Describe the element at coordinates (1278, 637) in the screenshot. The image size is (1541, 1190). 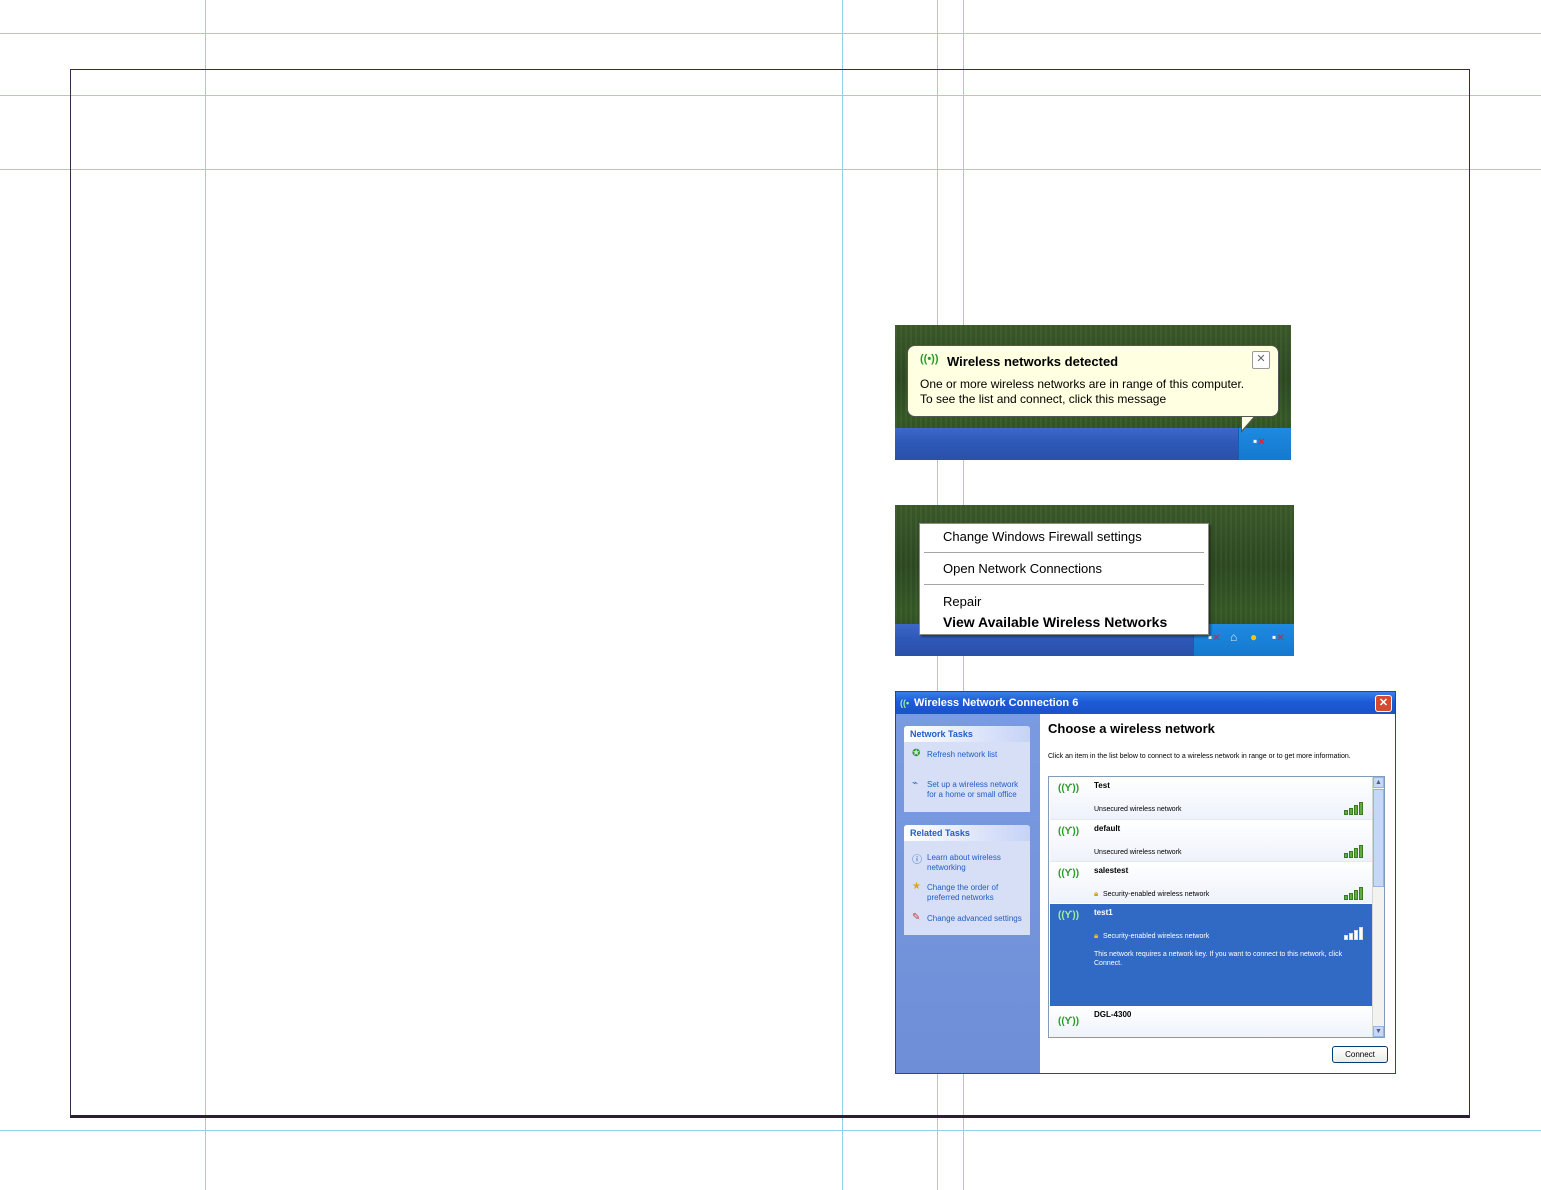
I see `network-disconnected-icon: ▪✕` at that location.